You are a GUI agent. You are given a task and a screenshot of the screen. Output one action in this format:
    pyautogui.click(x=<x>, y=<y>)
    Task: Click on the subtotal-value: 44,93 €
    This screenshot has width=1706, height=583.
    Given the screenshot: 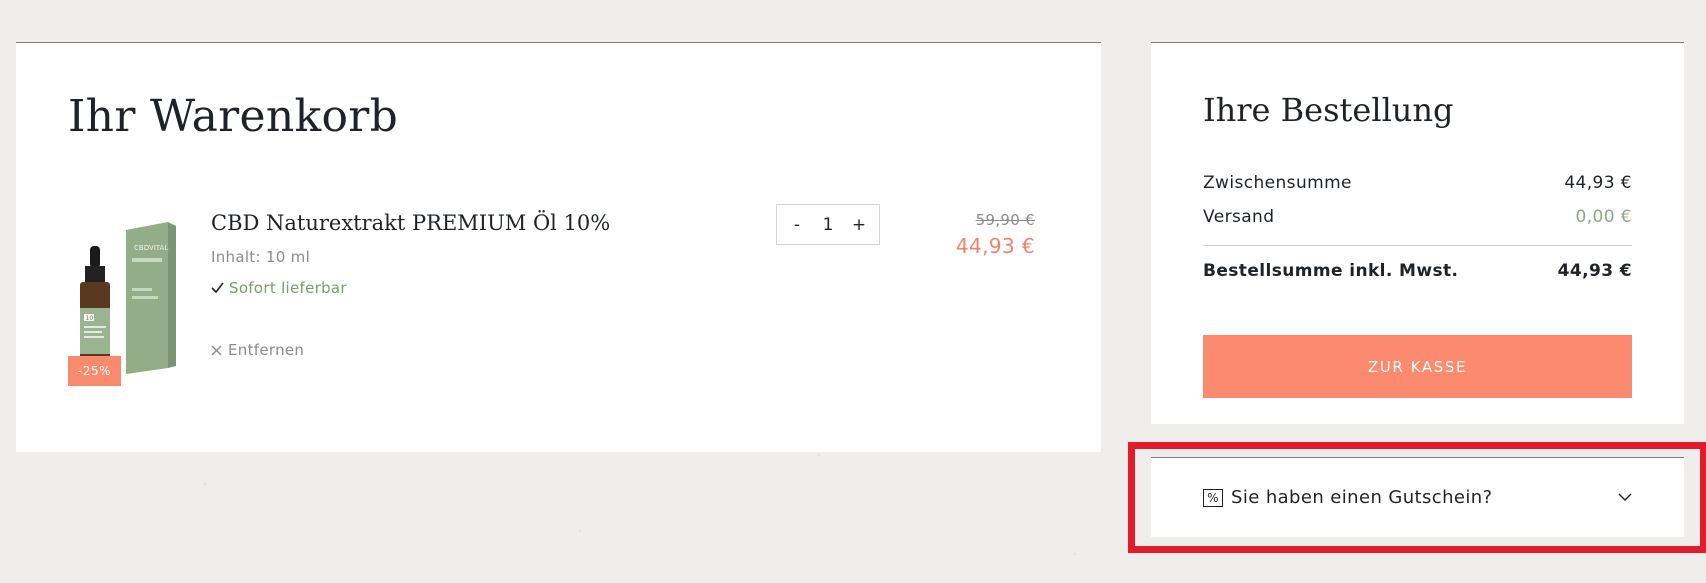 What is the action you would take?
    pyautogui.click(x=1598, y=183)
    